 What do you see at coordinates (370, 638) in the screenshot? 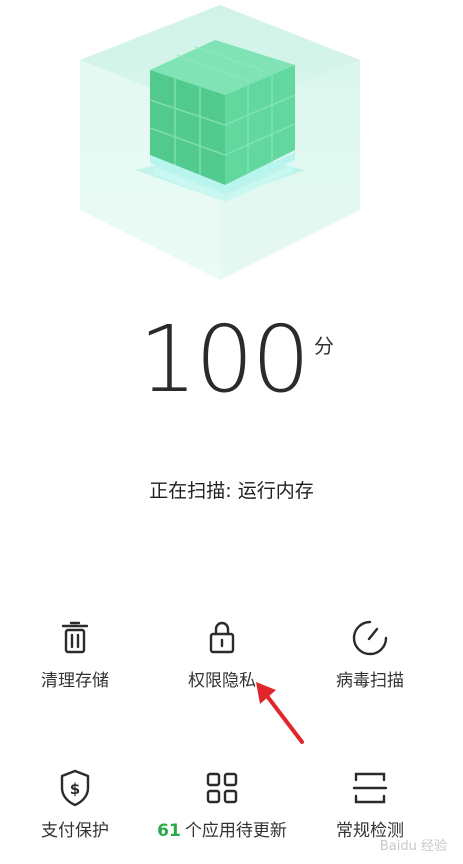
I see `gauge-icon` at bounding box center [370, 638].